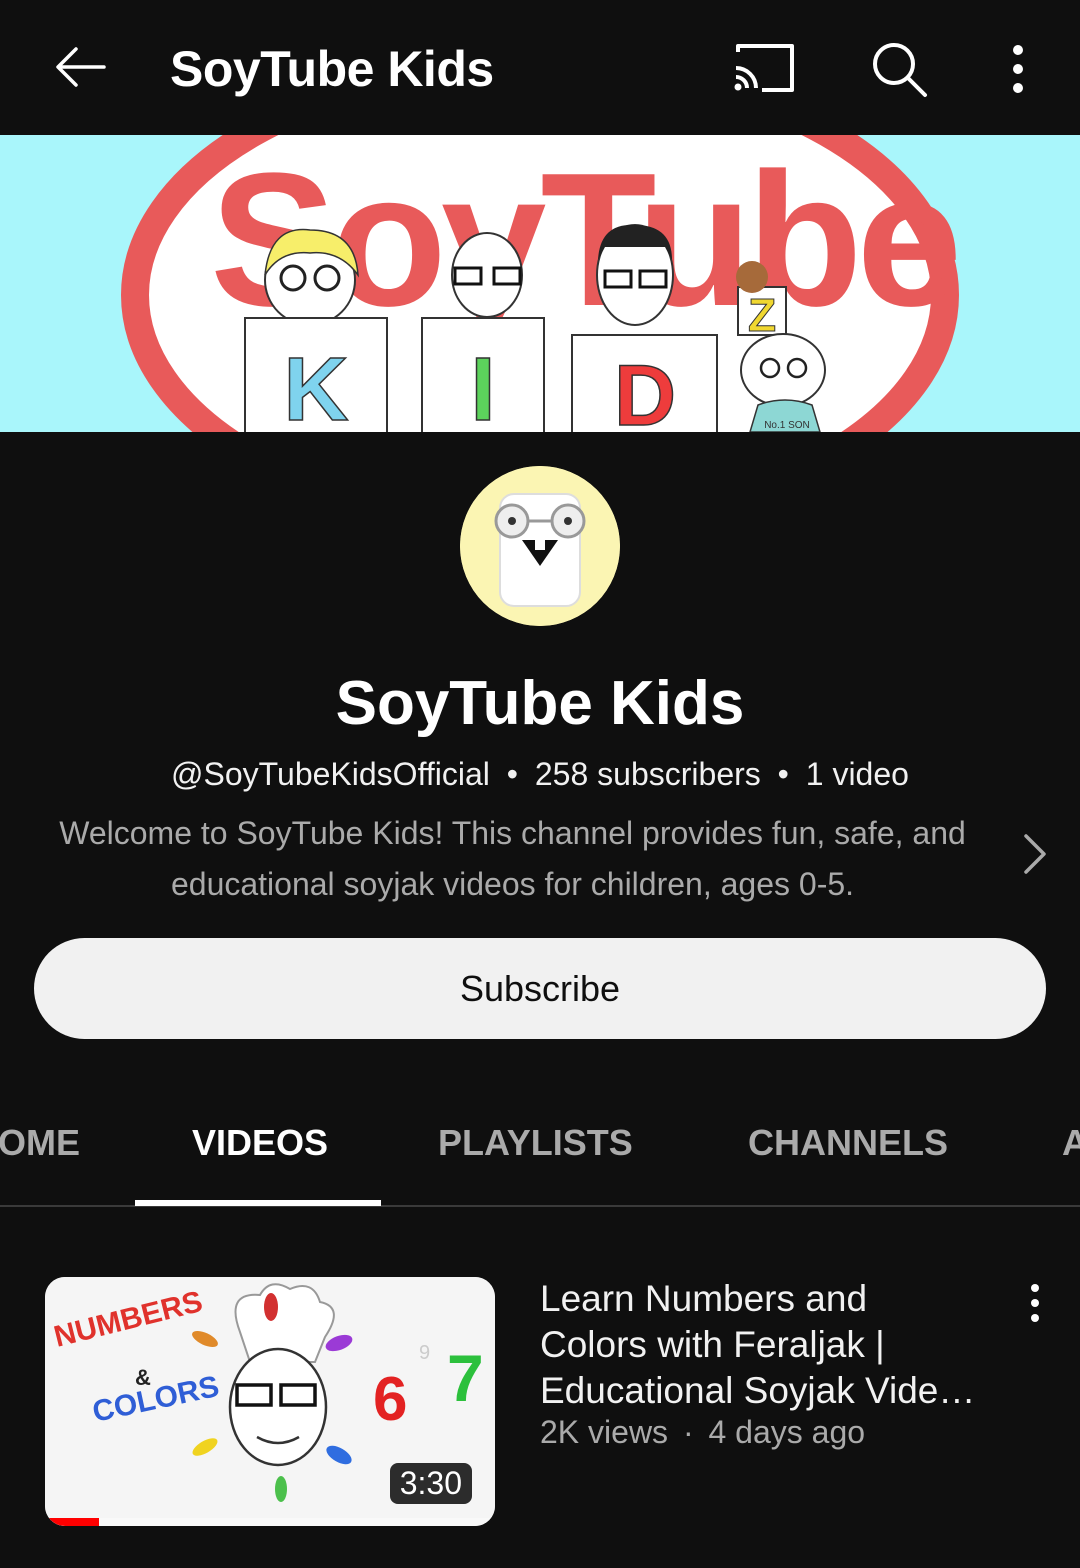 The height and width of the screenshot is (1568, 1080). I want to click on banner-letter-k: K, so click(316, 386).